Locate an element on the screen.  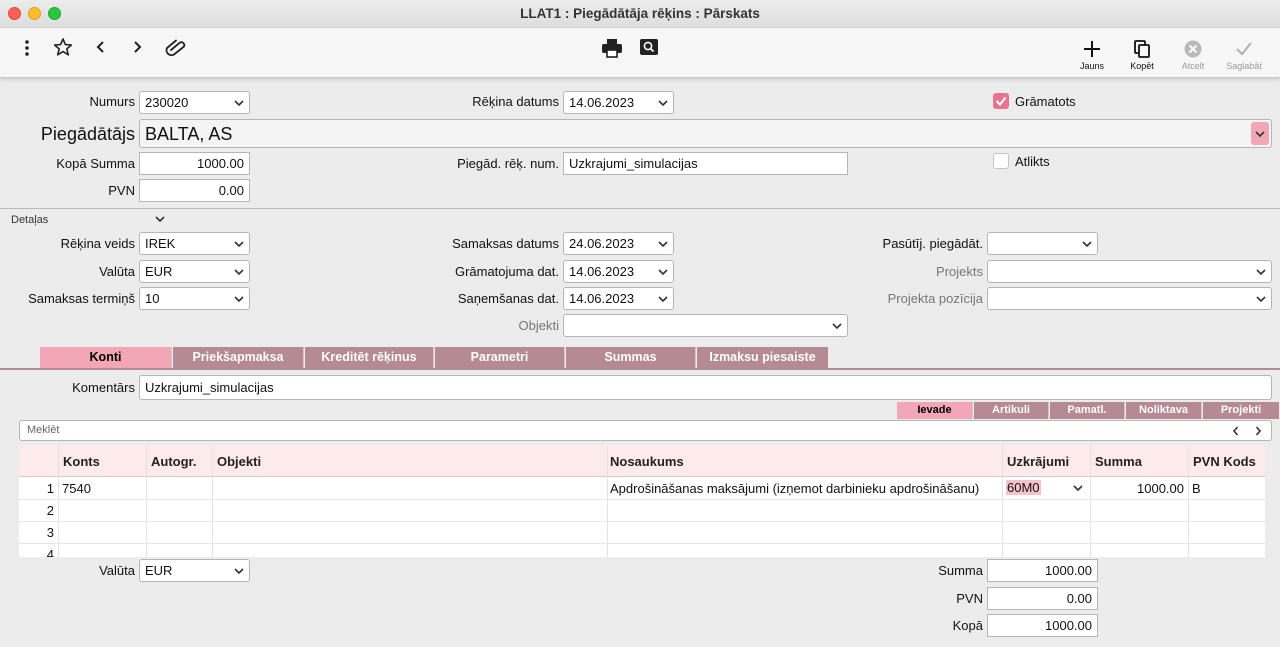
footer-vat-field: 0.00 is located at coordinates (1042, 598).